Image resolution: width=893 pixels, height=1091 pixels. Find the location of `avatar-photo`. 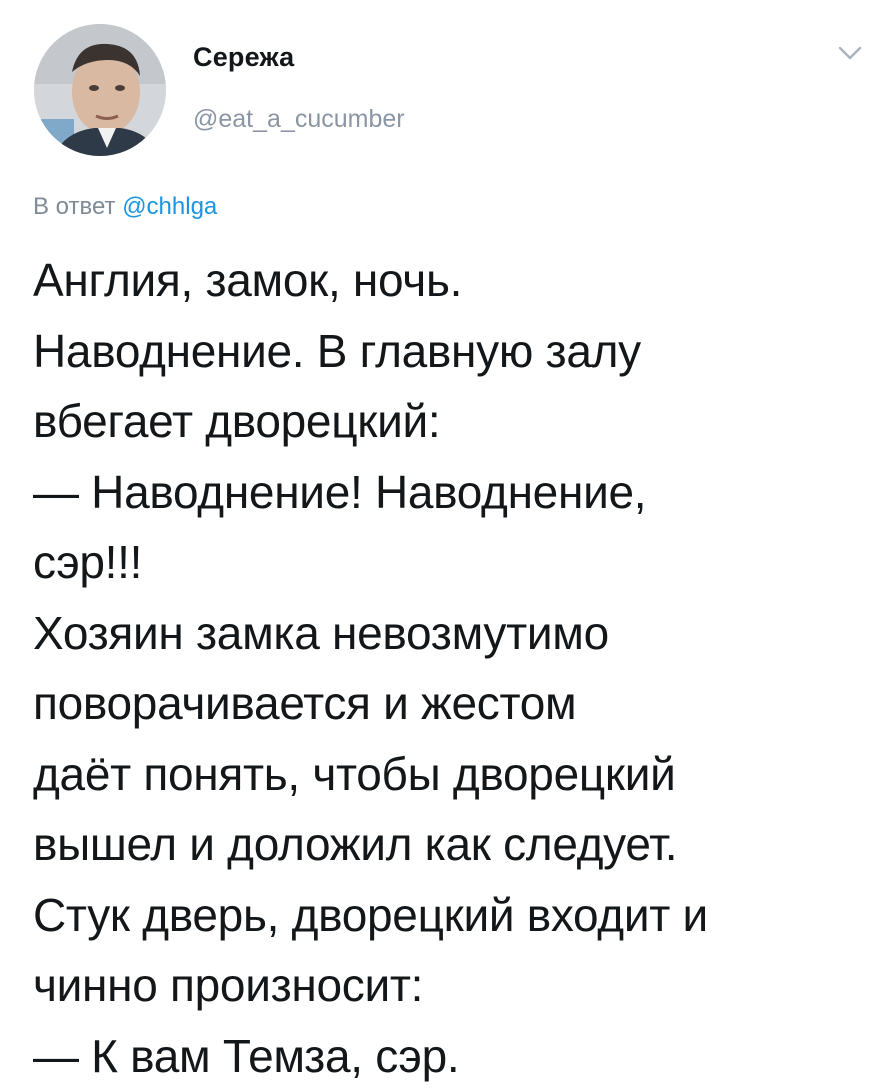

avatar-photo is located at coordinates (100, 90).